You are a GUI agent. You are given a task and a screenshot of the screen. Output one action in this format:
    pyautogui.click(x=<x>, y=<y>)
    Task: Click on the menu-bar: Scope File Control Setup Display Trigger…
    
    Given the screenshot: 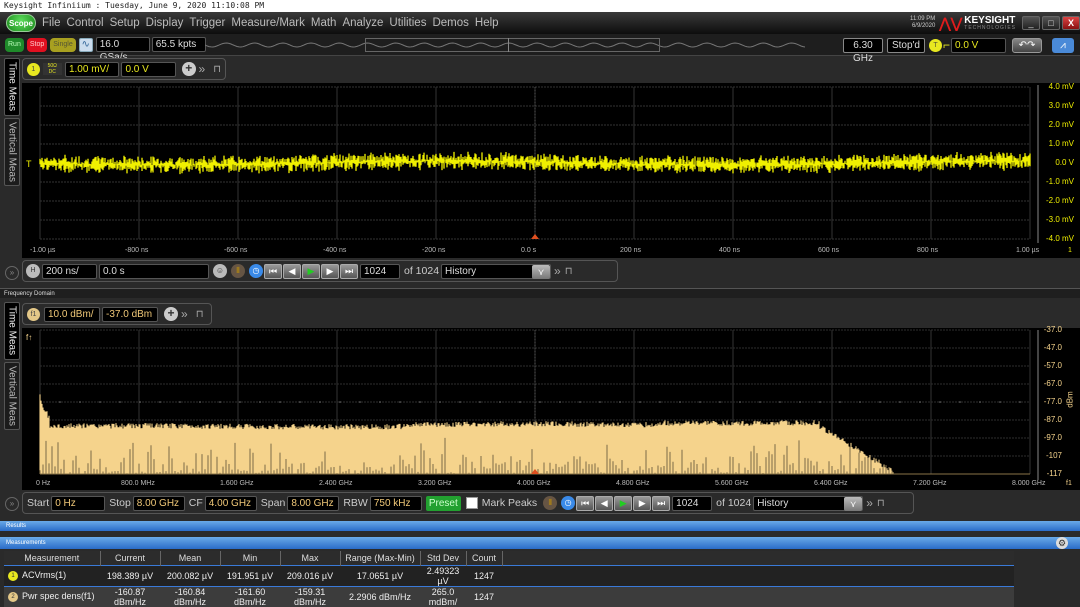 What is the action you would take?
    pyautogui.click(x=540, y=23)
    